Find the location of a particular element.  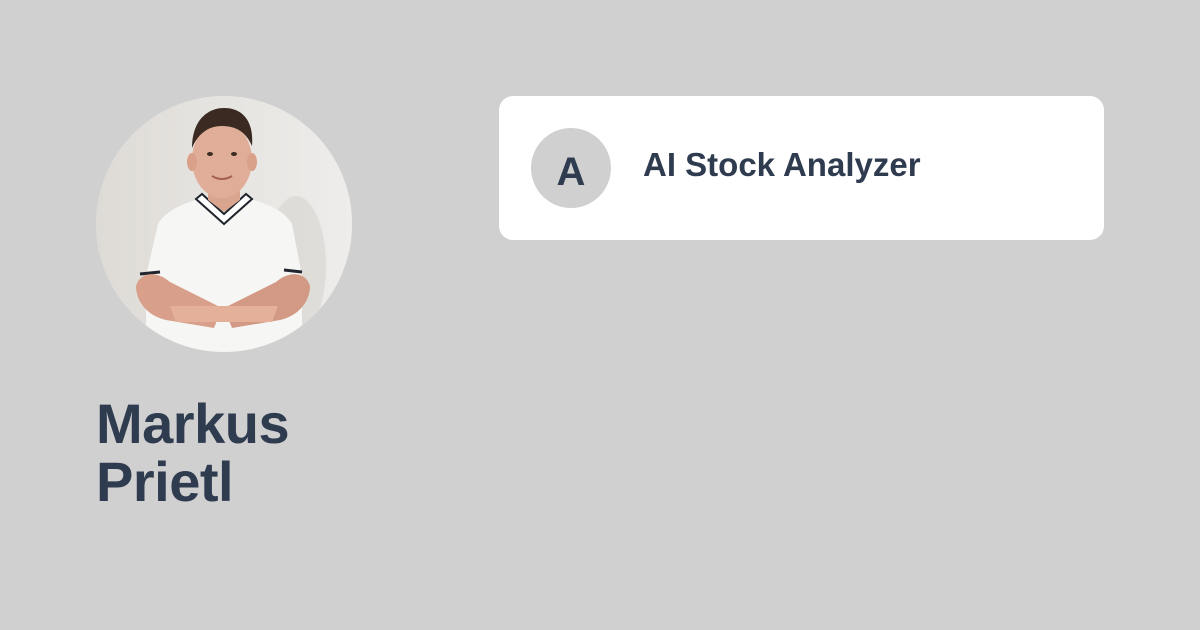

project-title: AI Stock Analyzer is located at coordinates (782, 164).